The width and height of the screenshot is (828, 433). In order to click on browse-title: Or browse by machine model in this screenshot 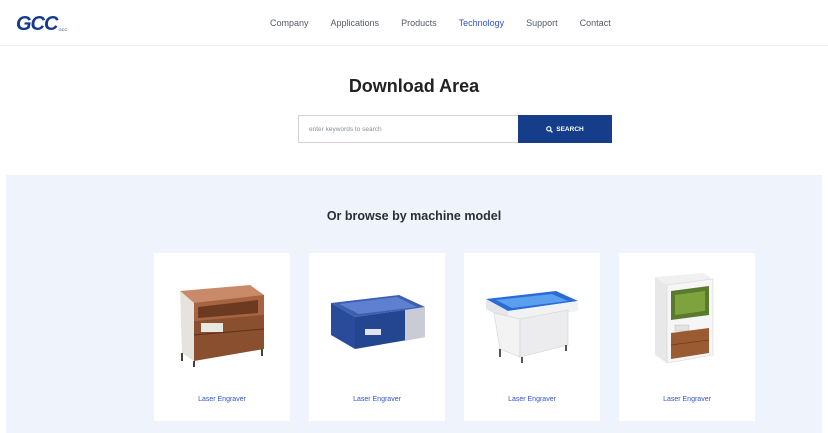, I will do `click(414, 216)`.